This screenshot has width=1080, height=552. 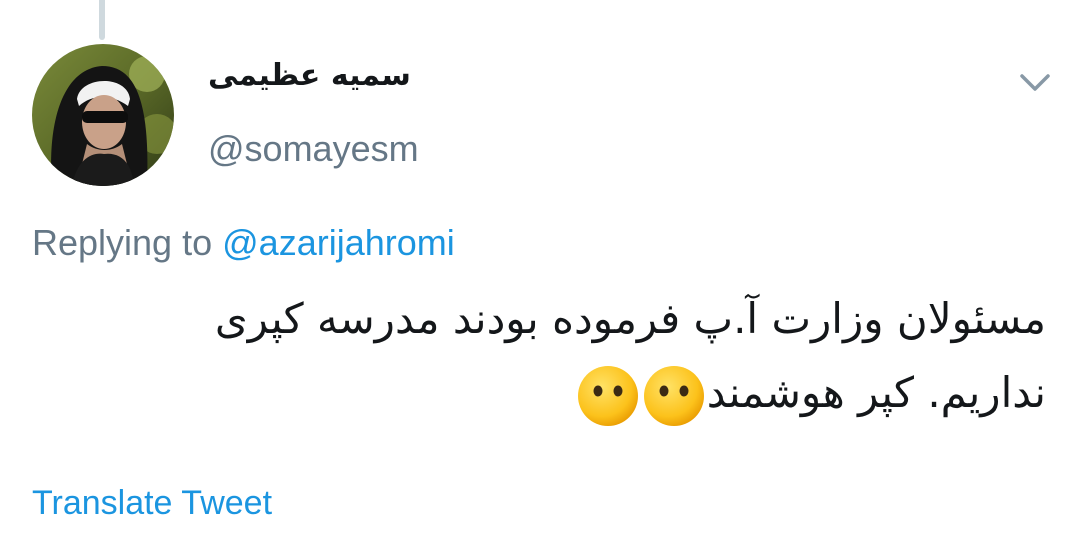 What do you see at coordinates (102, 20) in the screenshot?
I see `thread-connector-line` at bounding box center [102, 20].